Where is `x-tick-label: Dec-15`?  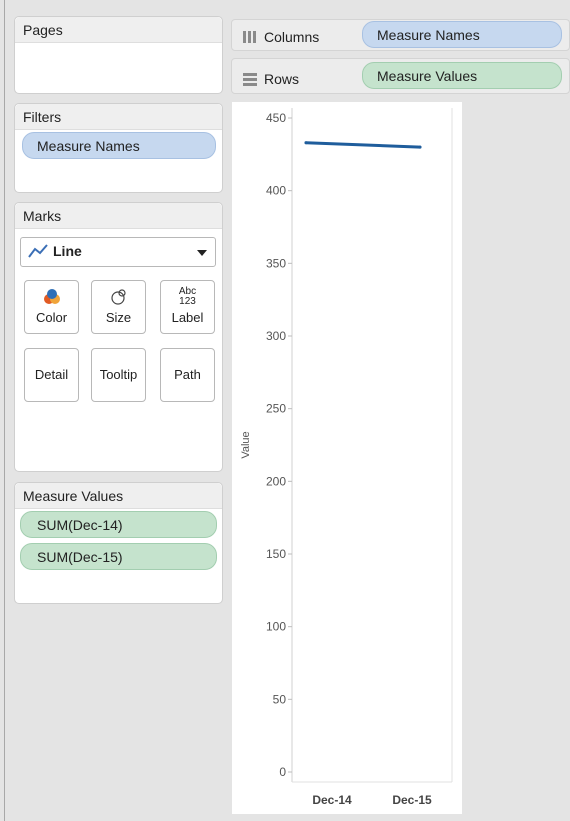
x-tick-label: Dec-15 is located at coordinates (412, 800).